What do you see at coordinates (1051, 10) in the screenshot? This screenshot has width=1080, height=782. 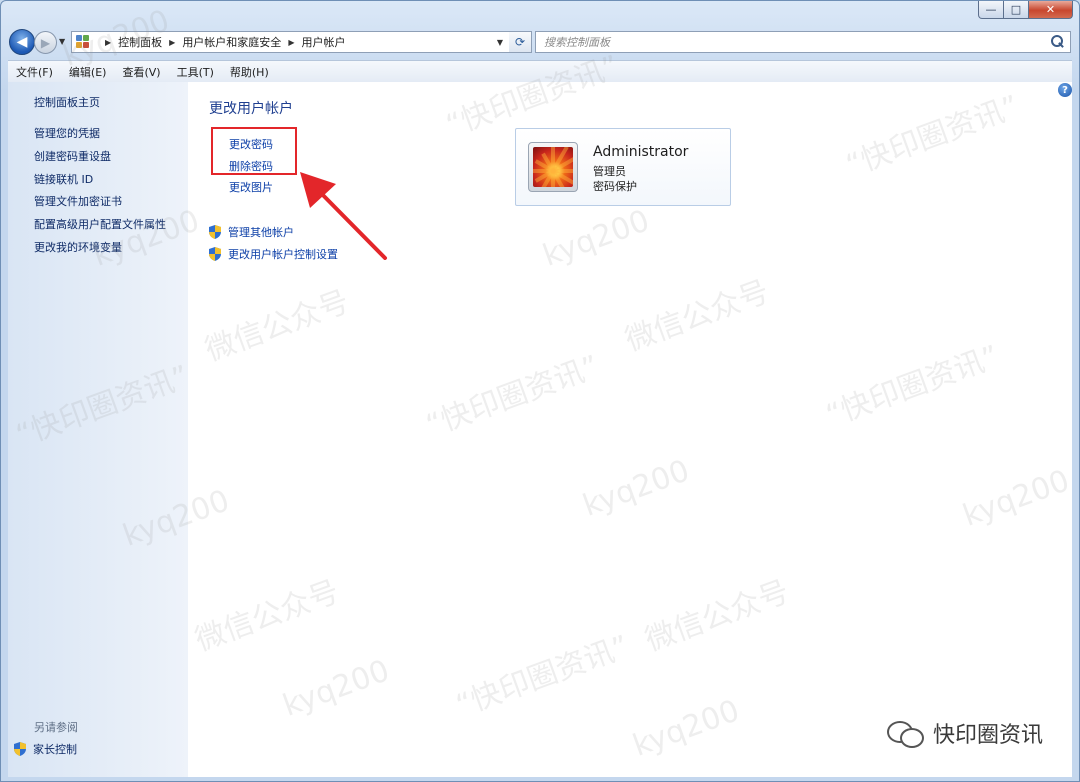 I see `close-button: ✕` at bounding box center [1051, 10].